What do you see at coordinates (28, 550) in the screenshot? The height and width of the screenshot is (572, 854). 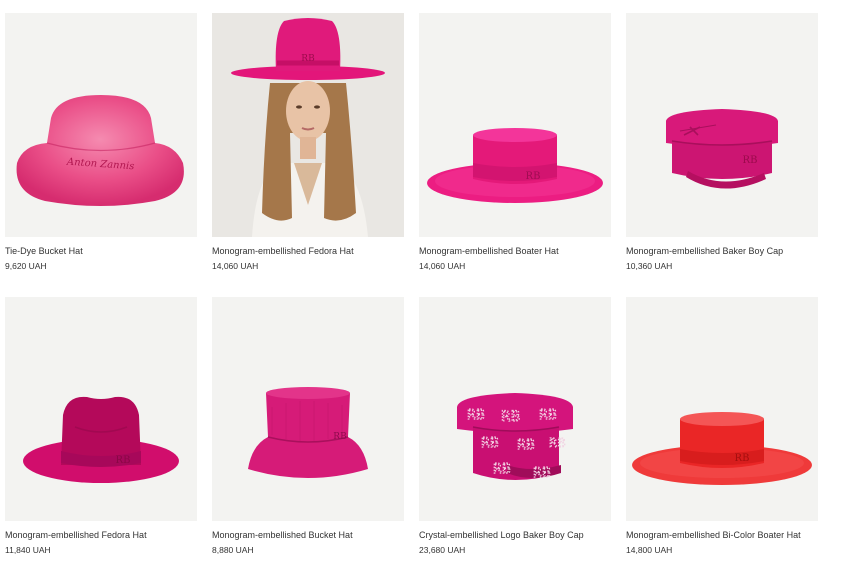 I see `product-price: 11,840 UAH` at bounding box center [28, 550].